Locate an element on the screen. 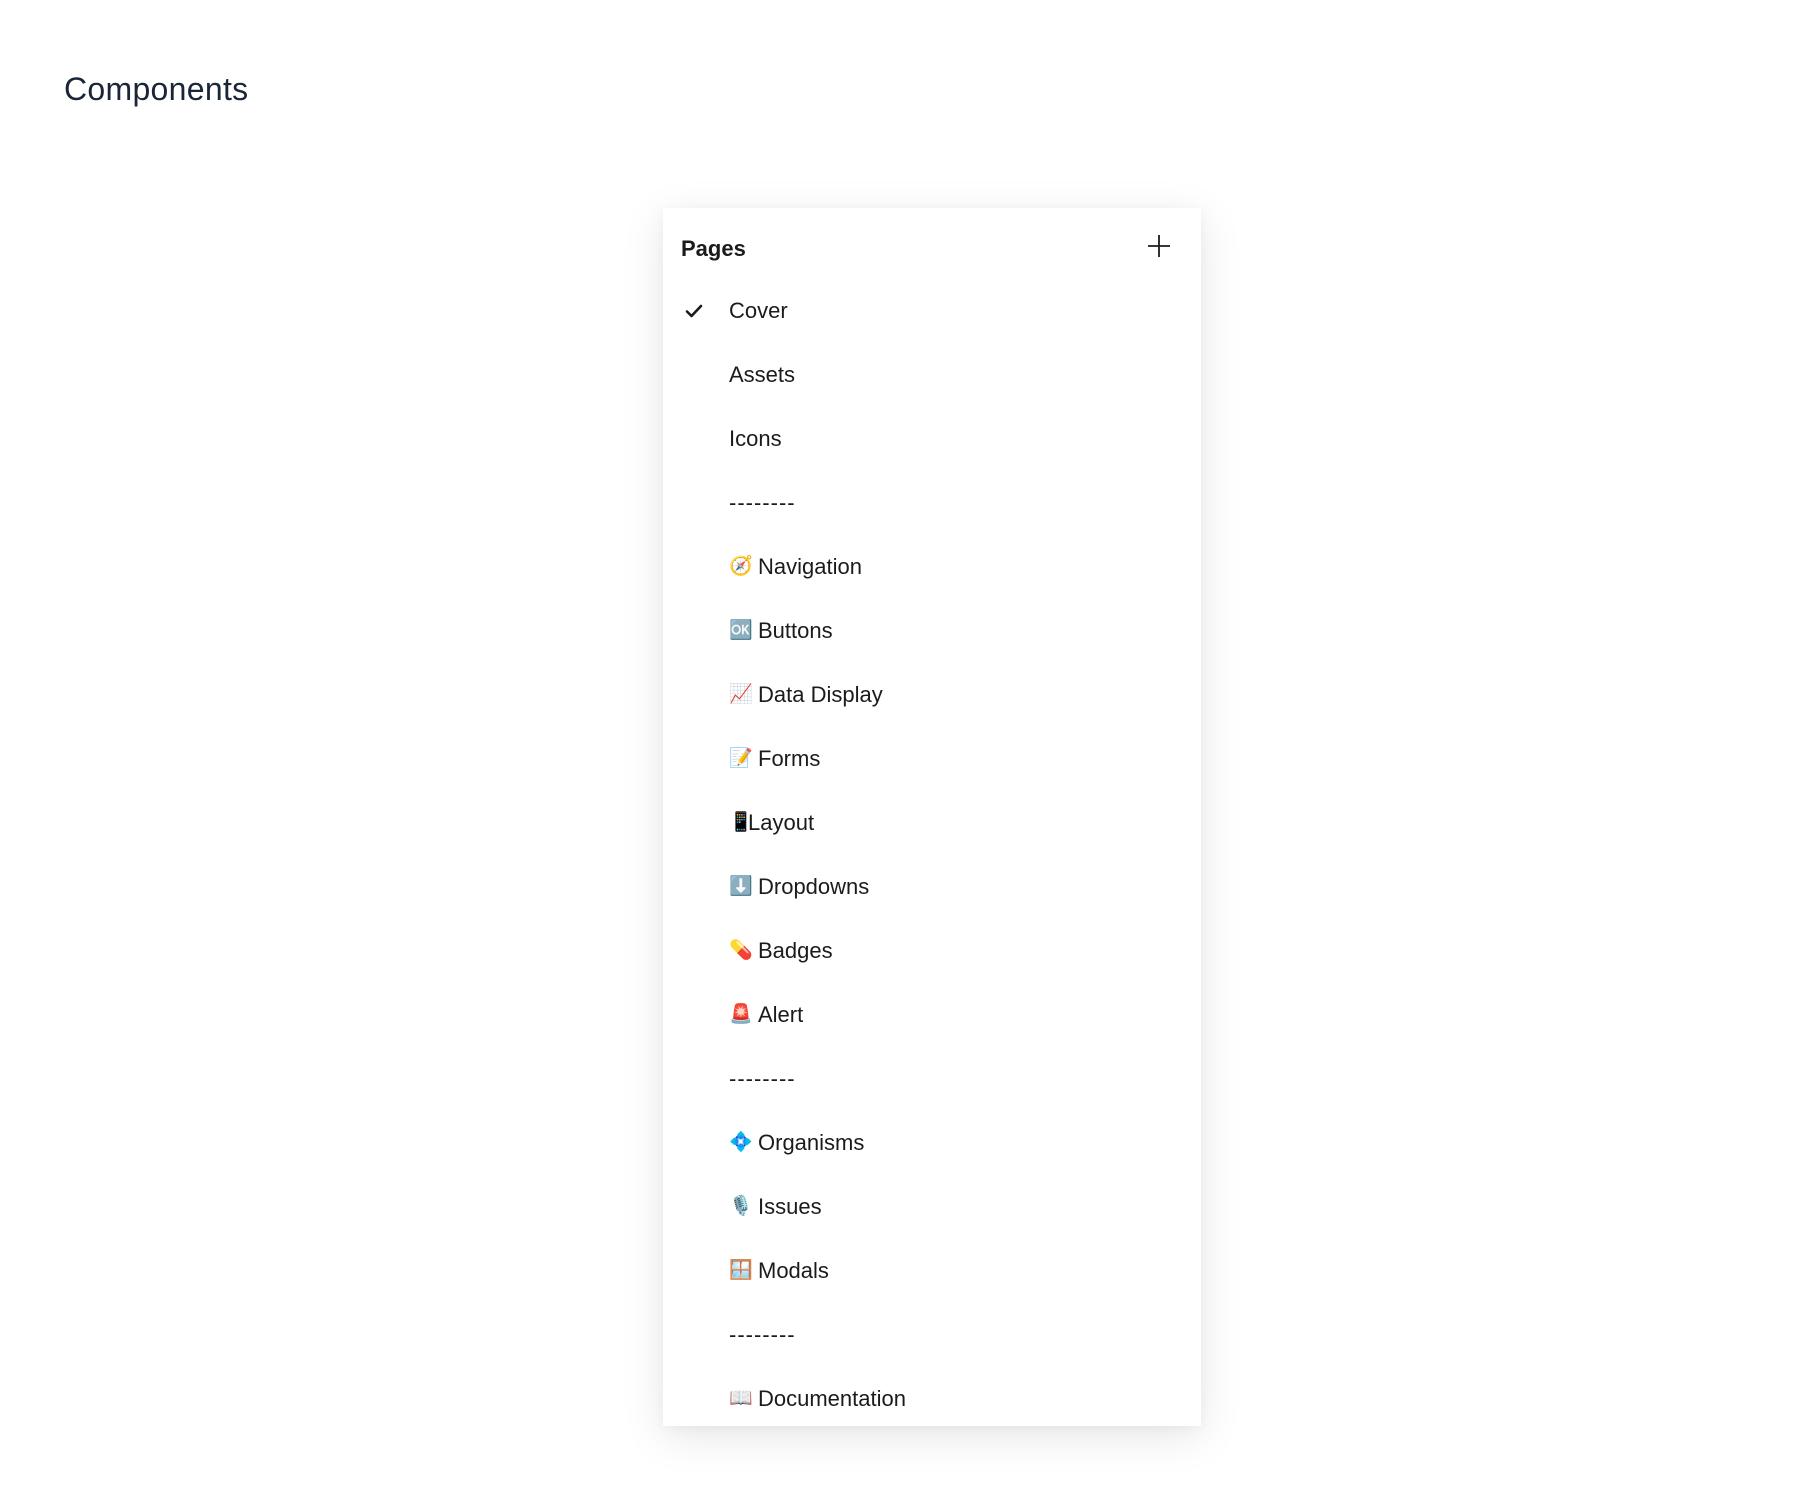  checkmark-icon is located at coordinates (694, 311).